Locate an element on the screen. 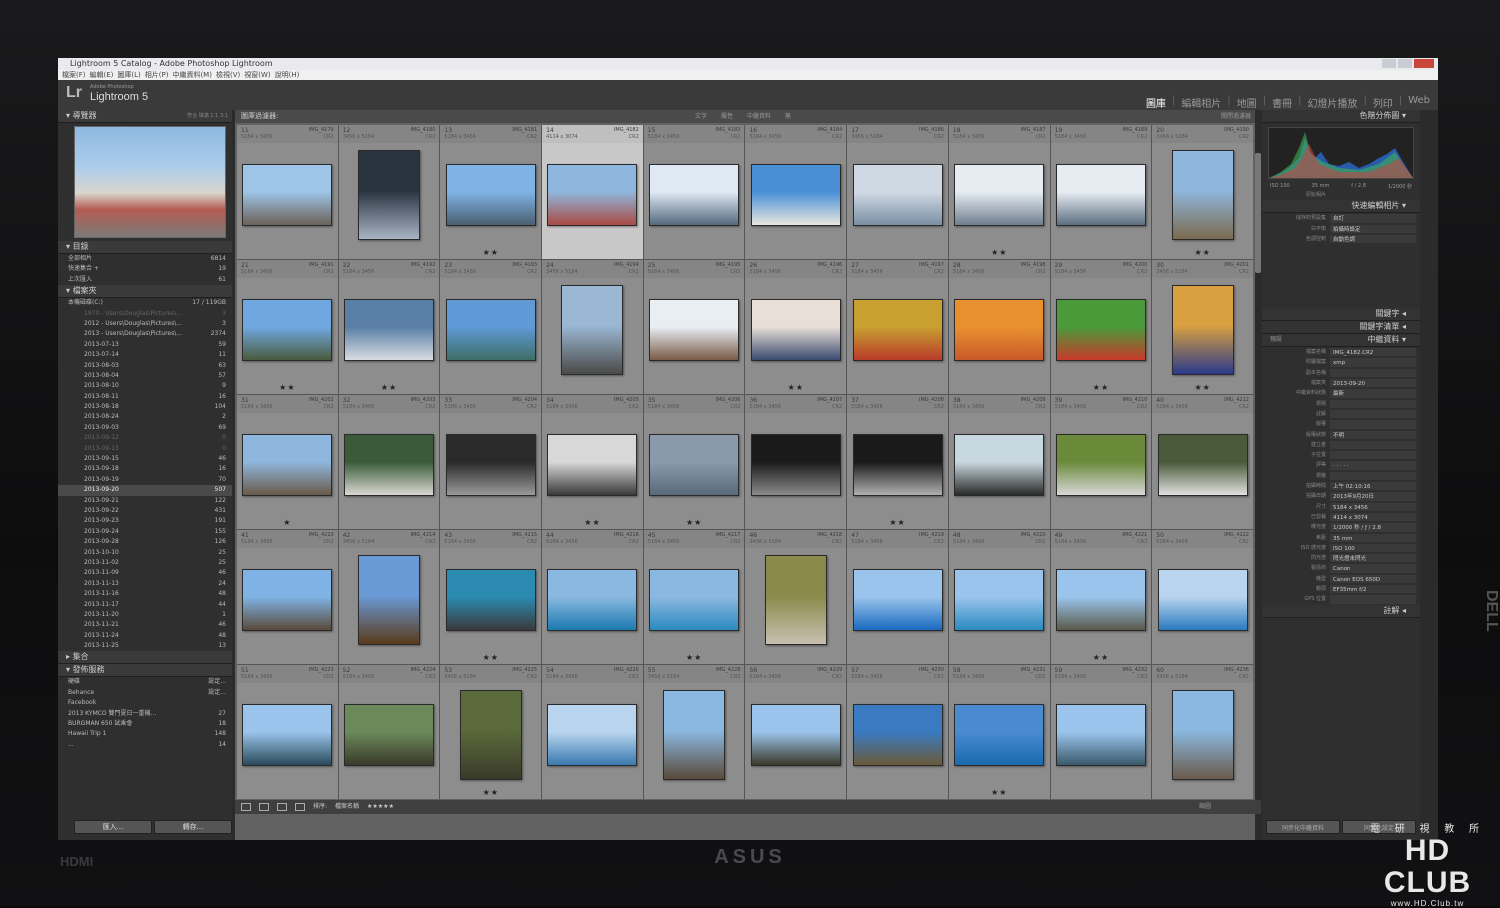 Image resolution: width=1500 pixels, height=908 pixels. folder-item: 2013-08-10 9 is located at coordinates (145, 386).